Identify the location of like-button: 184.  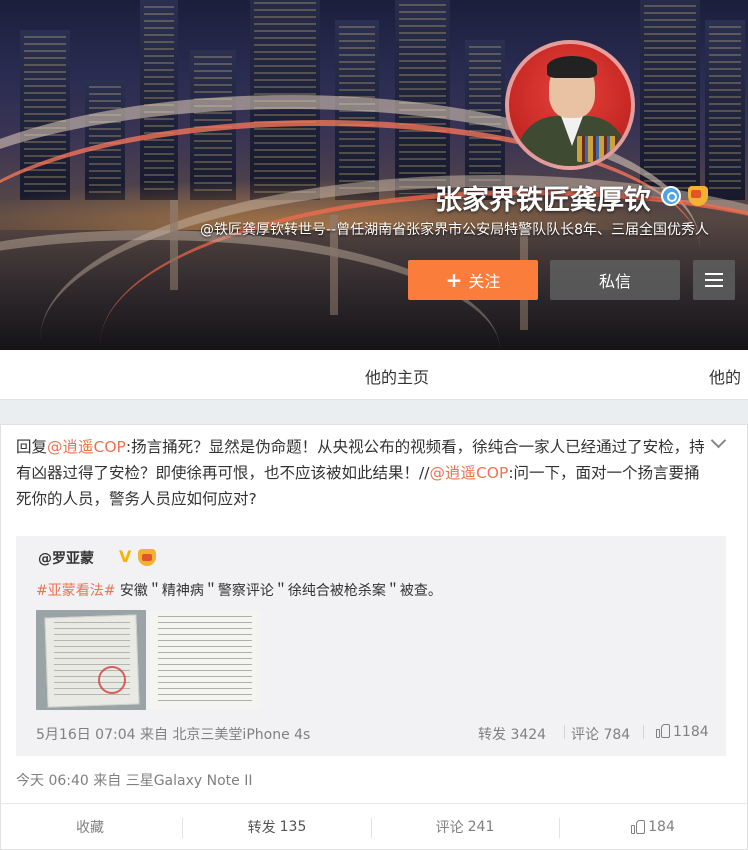
(653, 827).